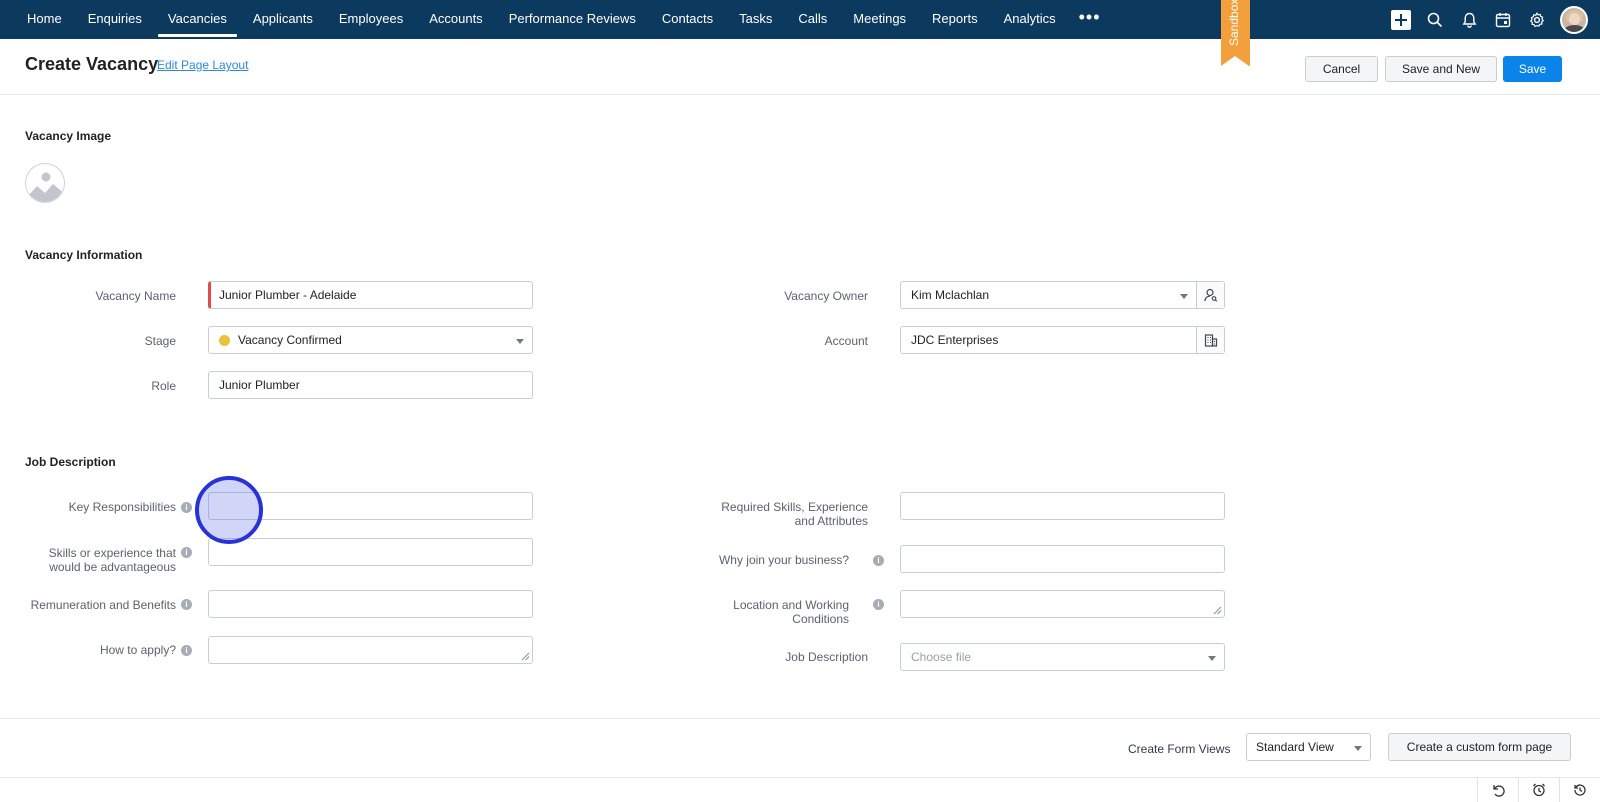  What do you see at coordinates (370, 604) in the screenshot?
I see `remuneration-input` at bounding box center [370, 604].